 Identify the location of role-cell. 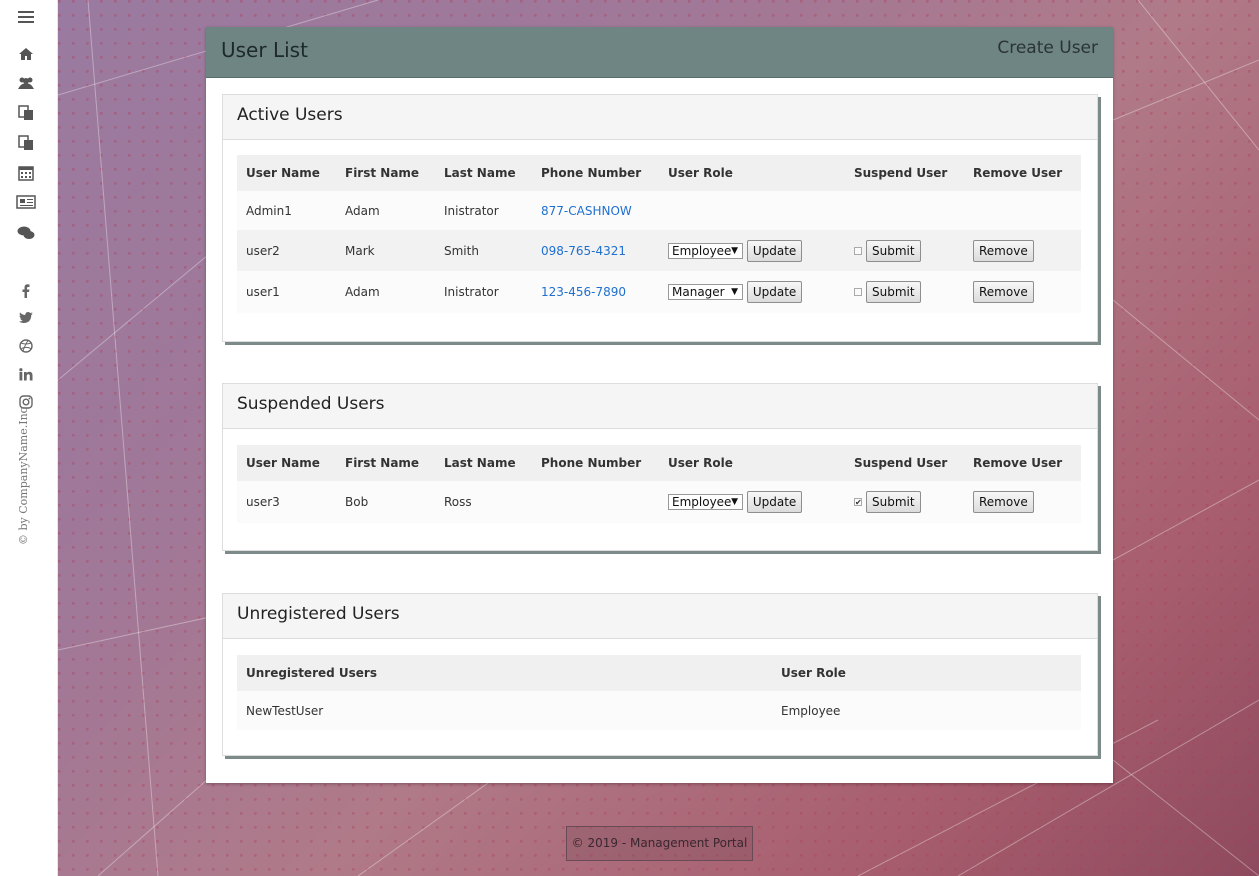
(752, 210).